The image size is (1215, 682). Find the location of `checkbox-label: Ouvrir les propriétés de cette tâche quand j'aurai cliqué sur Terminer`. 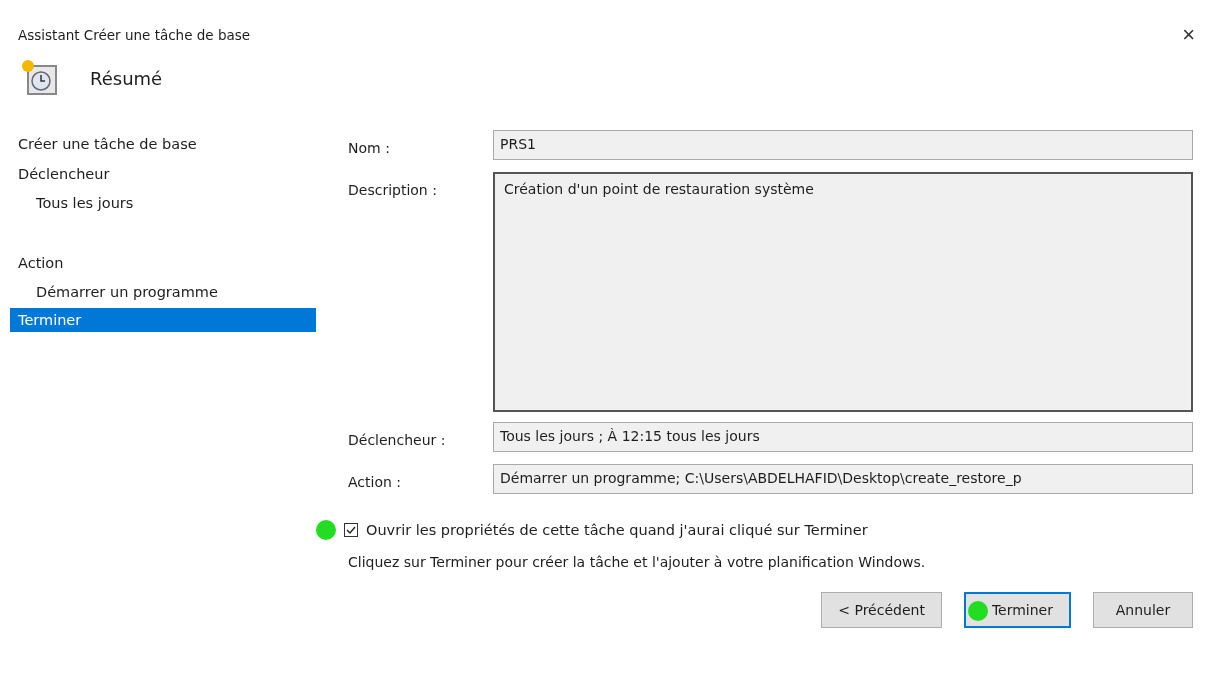

checkbox-label: Ouvrir les propriétés de cette tâche quand j'aurai cliqué sur Terminer is located at coordinates (617, 530).